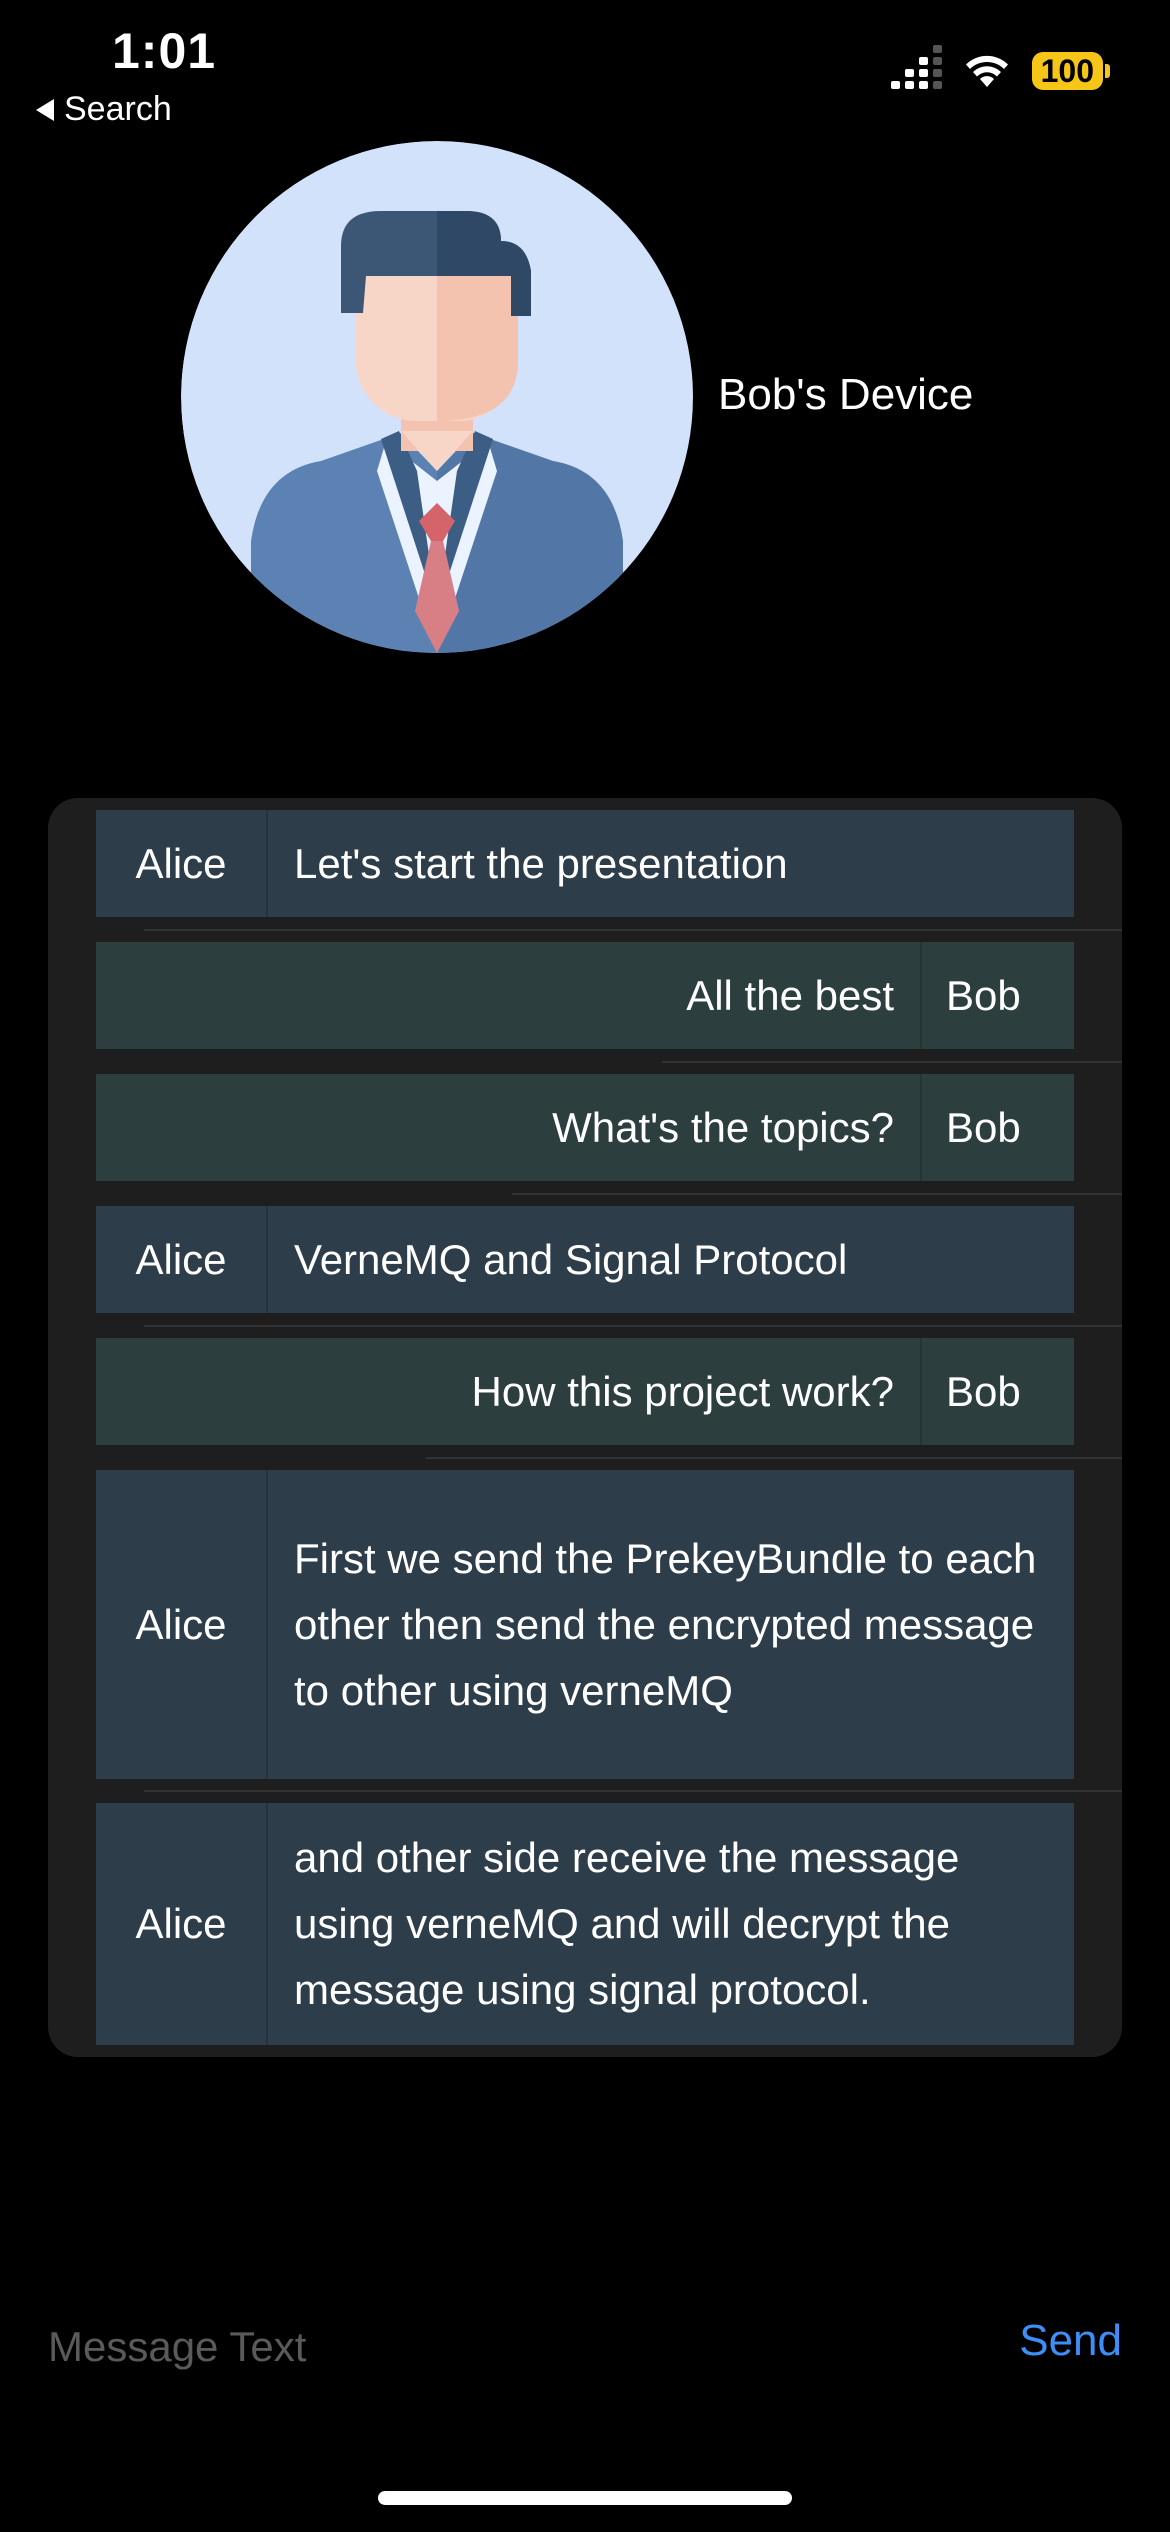 Image resolution: width=1170 pixels, height=2532 pixels. I want to click on status-icons: 100, so click(1000, 67).